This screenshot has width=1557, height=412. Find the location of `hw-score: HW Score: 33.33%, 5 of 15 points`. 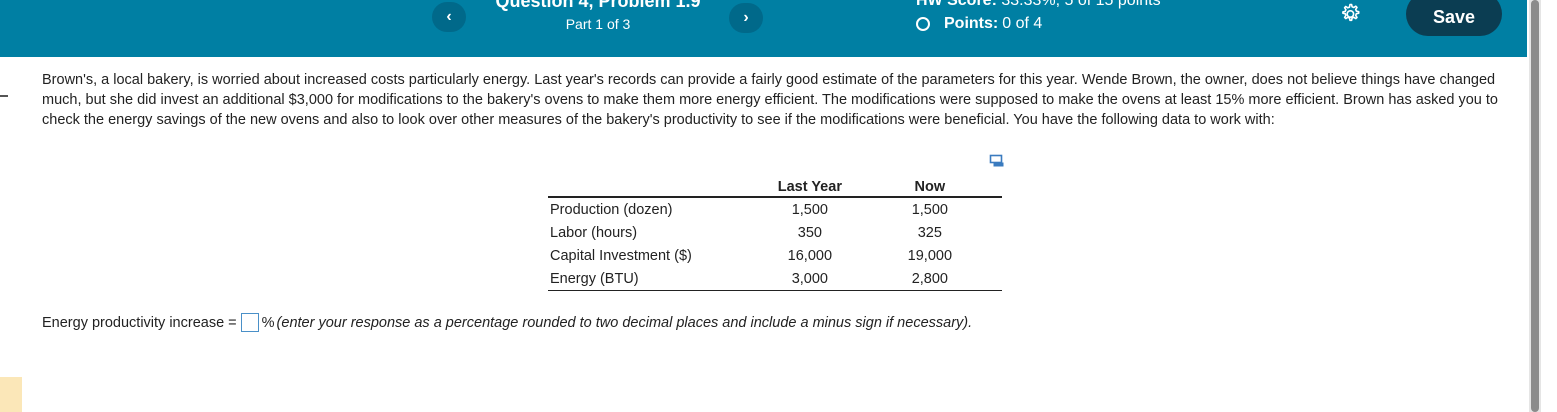

hw-score: HW Score: 33.33%, 5 of 15 points is located at coordinates (1038, 5).